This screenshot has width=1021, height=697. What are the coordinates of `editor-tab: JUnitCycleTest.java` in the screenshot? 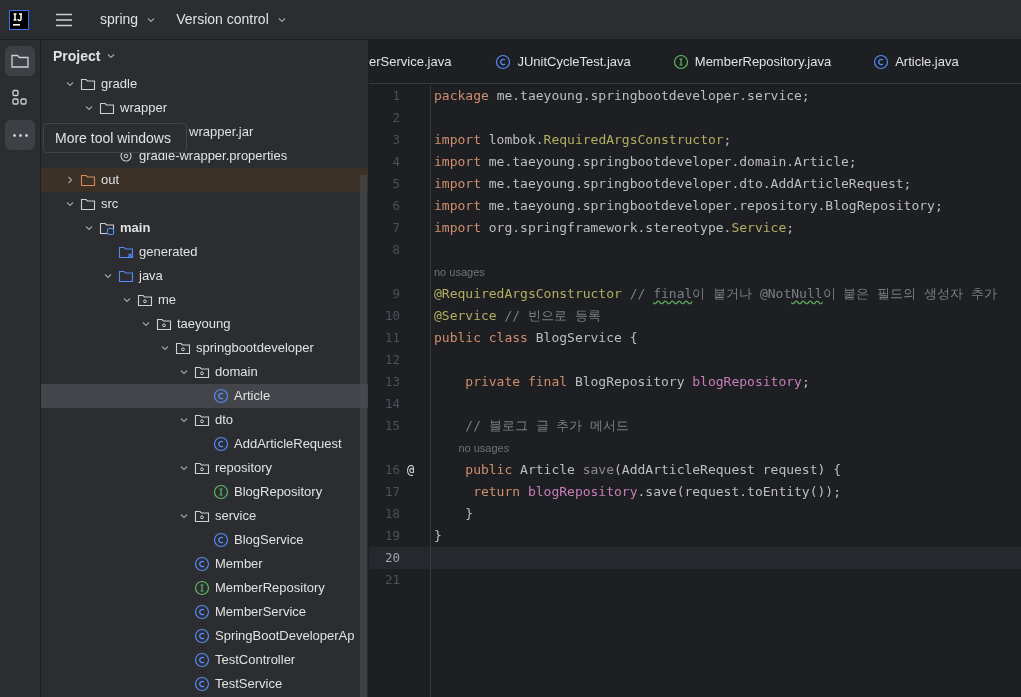 It's located at (584, 61).